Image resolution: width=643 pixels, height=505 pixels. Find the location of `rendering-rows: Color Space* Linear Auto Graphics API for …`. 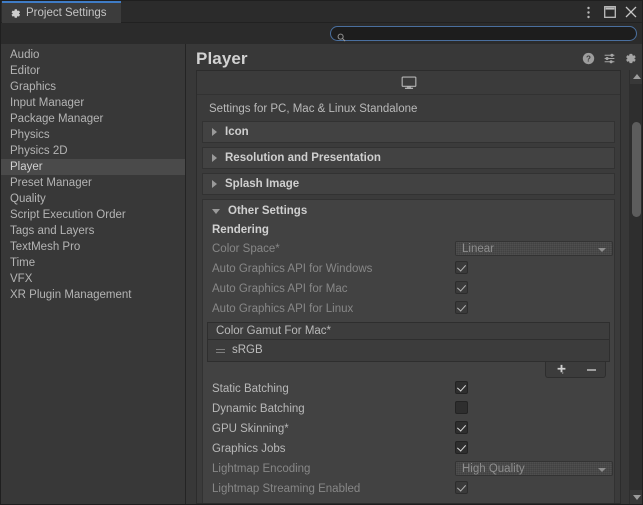

rendering-rows: Color Space* Linear Auto Graphics API for … is located at coordinates (408, 279).